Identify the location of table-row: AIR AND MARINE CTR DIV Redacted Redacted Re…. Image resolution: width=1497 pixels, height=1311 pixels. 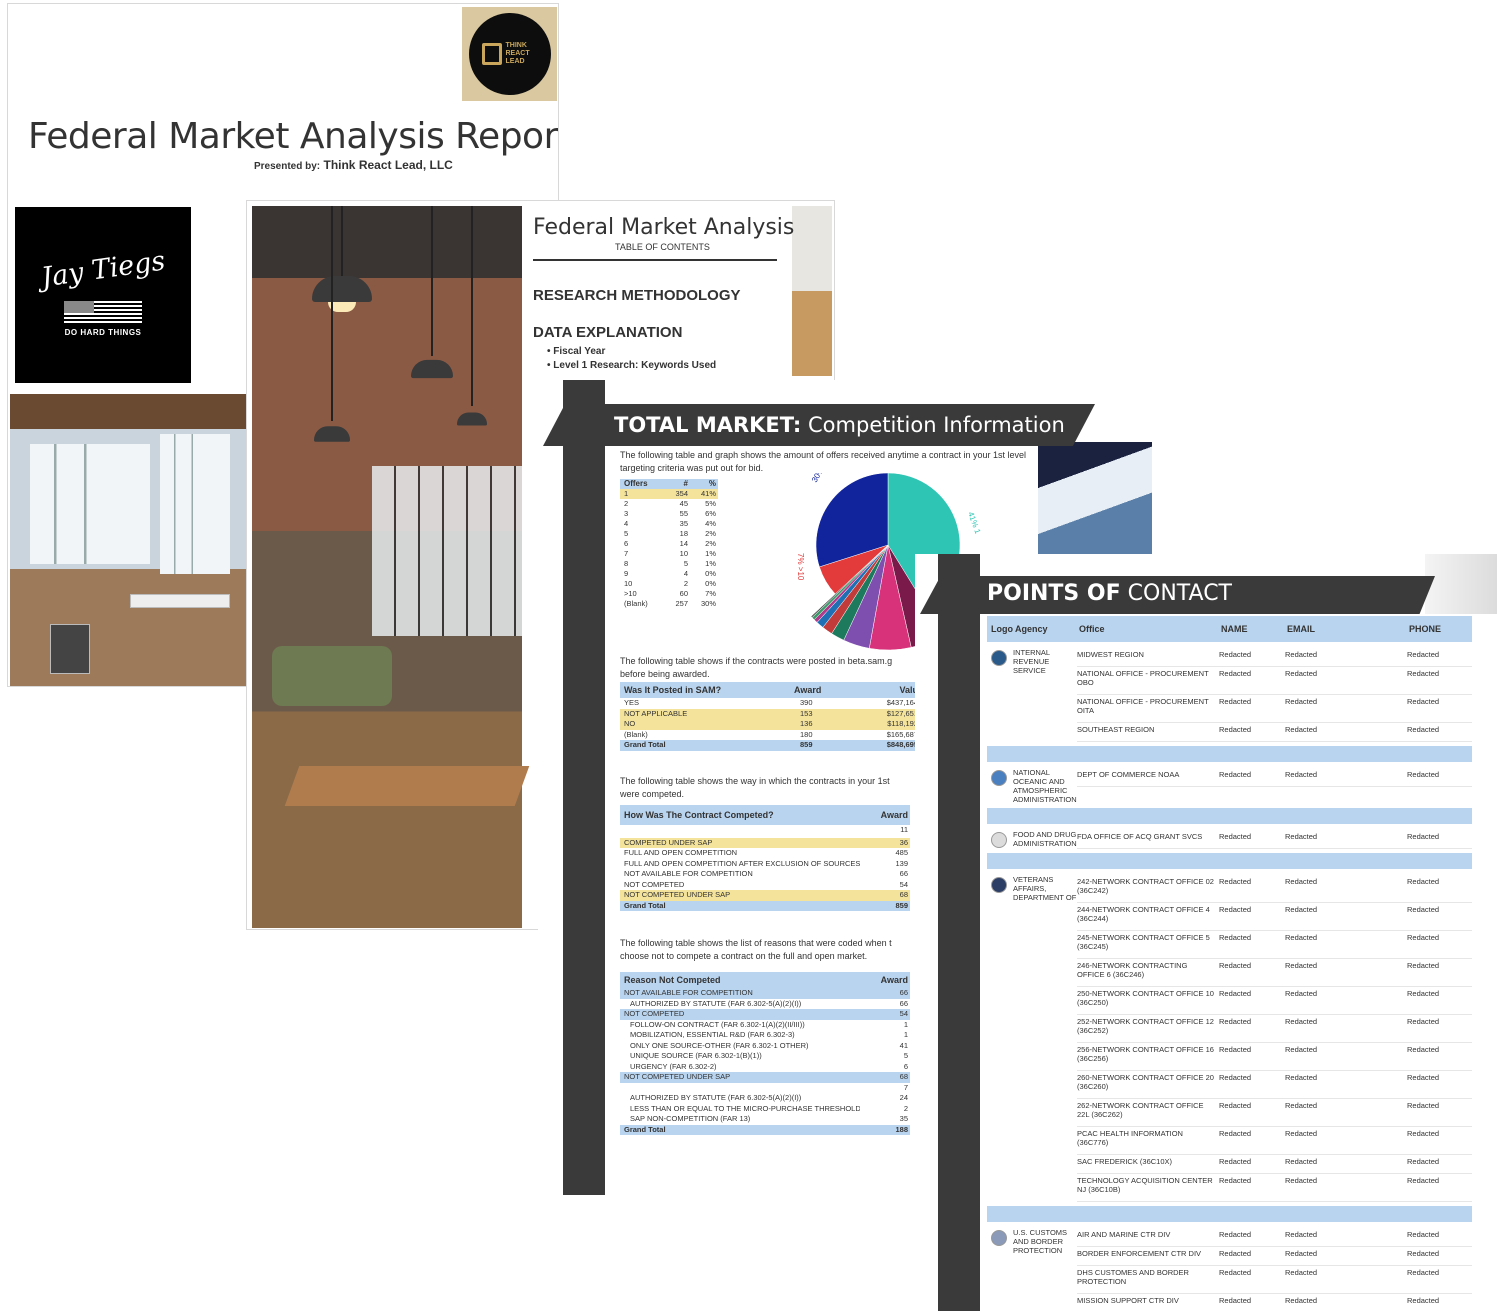
(1274, 1237).